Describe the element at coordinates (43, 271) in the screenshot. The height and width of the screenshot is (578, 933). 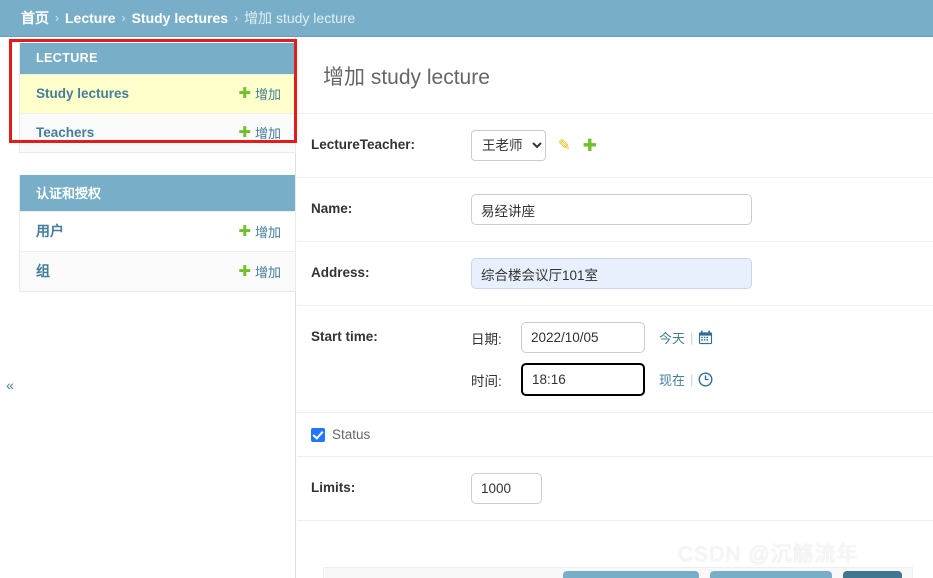
I see `sidebar-item-groups-label: 组` at that location.